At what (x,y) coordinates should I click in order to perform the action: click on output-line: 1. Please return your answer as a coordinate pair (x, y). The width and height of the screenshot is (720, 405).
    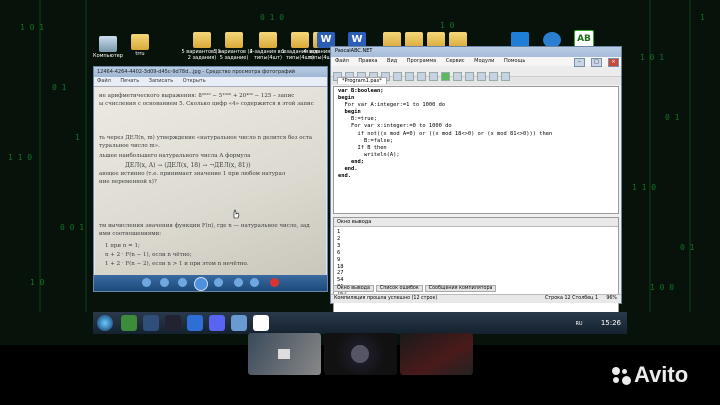
    Looking at the image, I should click on (339, 232).